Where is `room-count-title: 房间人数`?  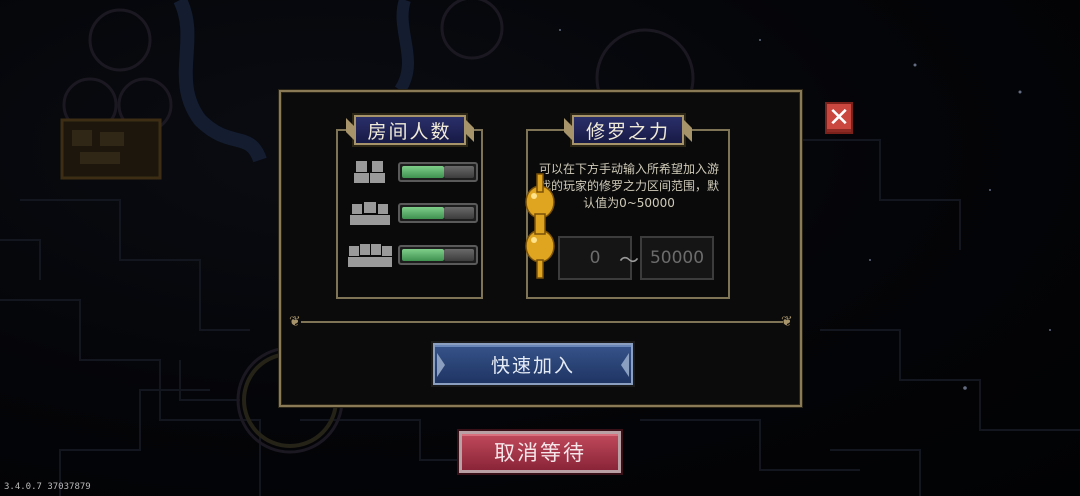 room-count-title: 房间人数 is located at coordinates (409, 130).